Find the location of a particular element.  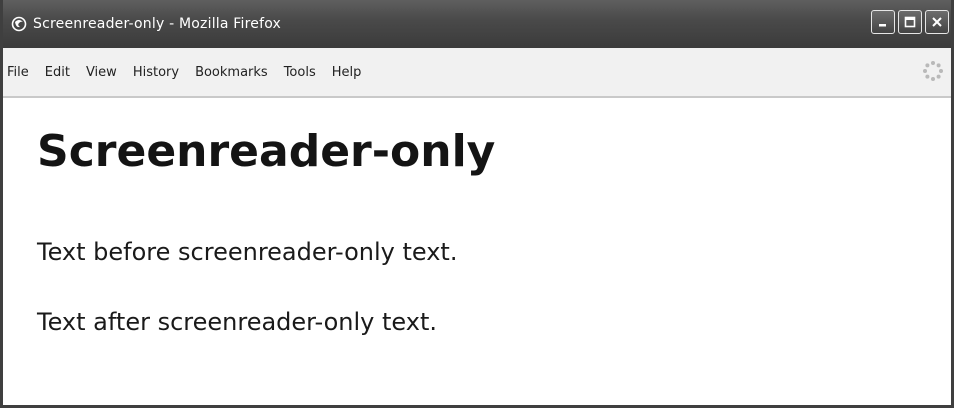

menu-file: File is located at coordinates (18, 72).